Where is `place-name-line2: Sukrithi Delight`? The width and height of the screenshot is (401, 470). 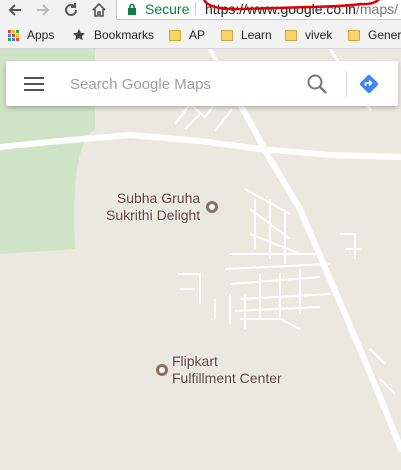
place-name-line2: Sukrithi Delight is located at coordinates (153, 215).